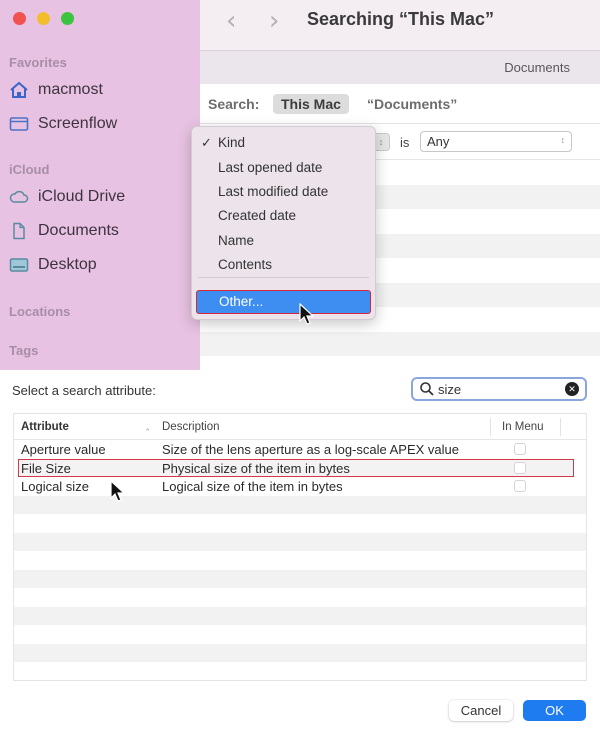  I want to click on sidebar-item-desktop: Desktop, so click(53, 265).